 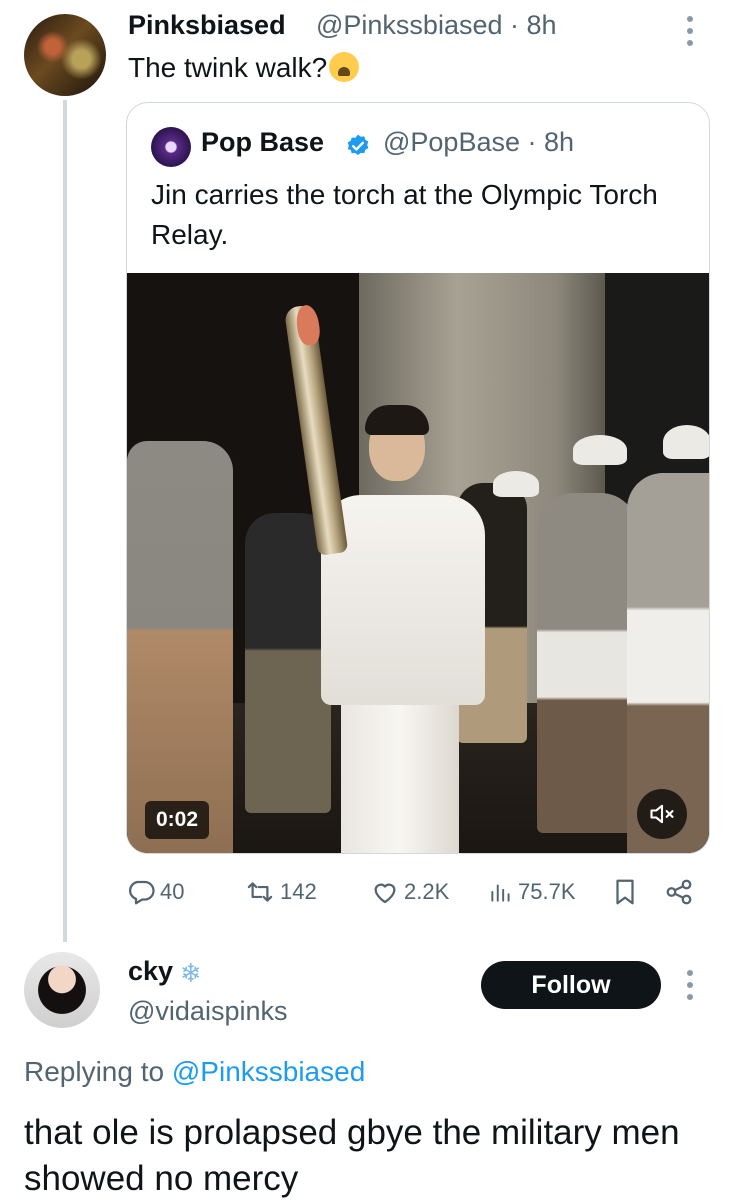 What do you see at coordinates (260, 892) in the screenshot?
I see `repost-icon` at bounding box center [260, 892].